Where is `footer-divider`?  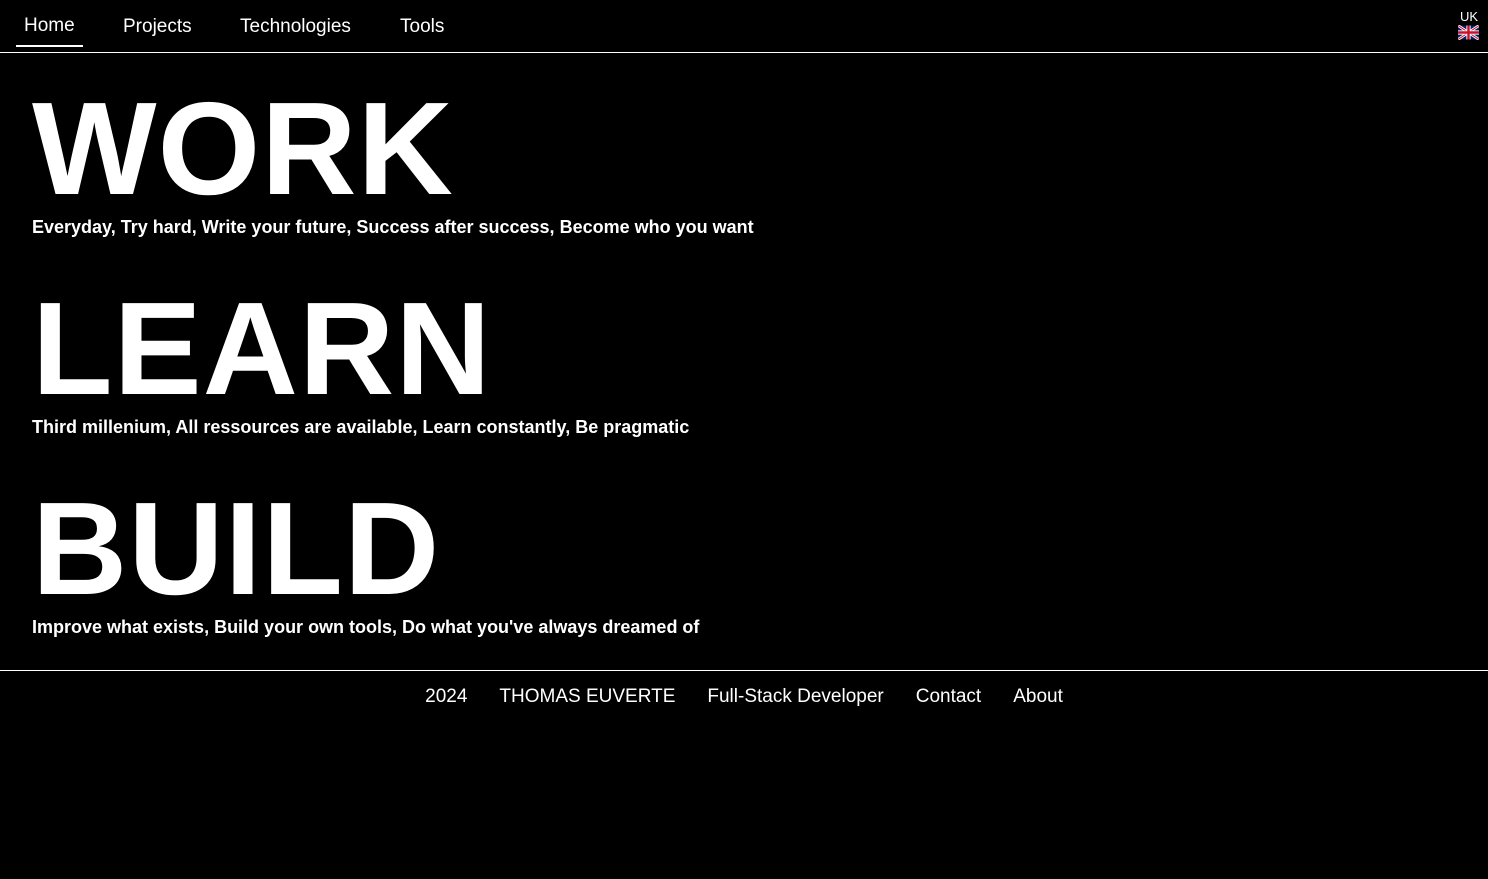 footer-divider is located at coordinates (744, 670).